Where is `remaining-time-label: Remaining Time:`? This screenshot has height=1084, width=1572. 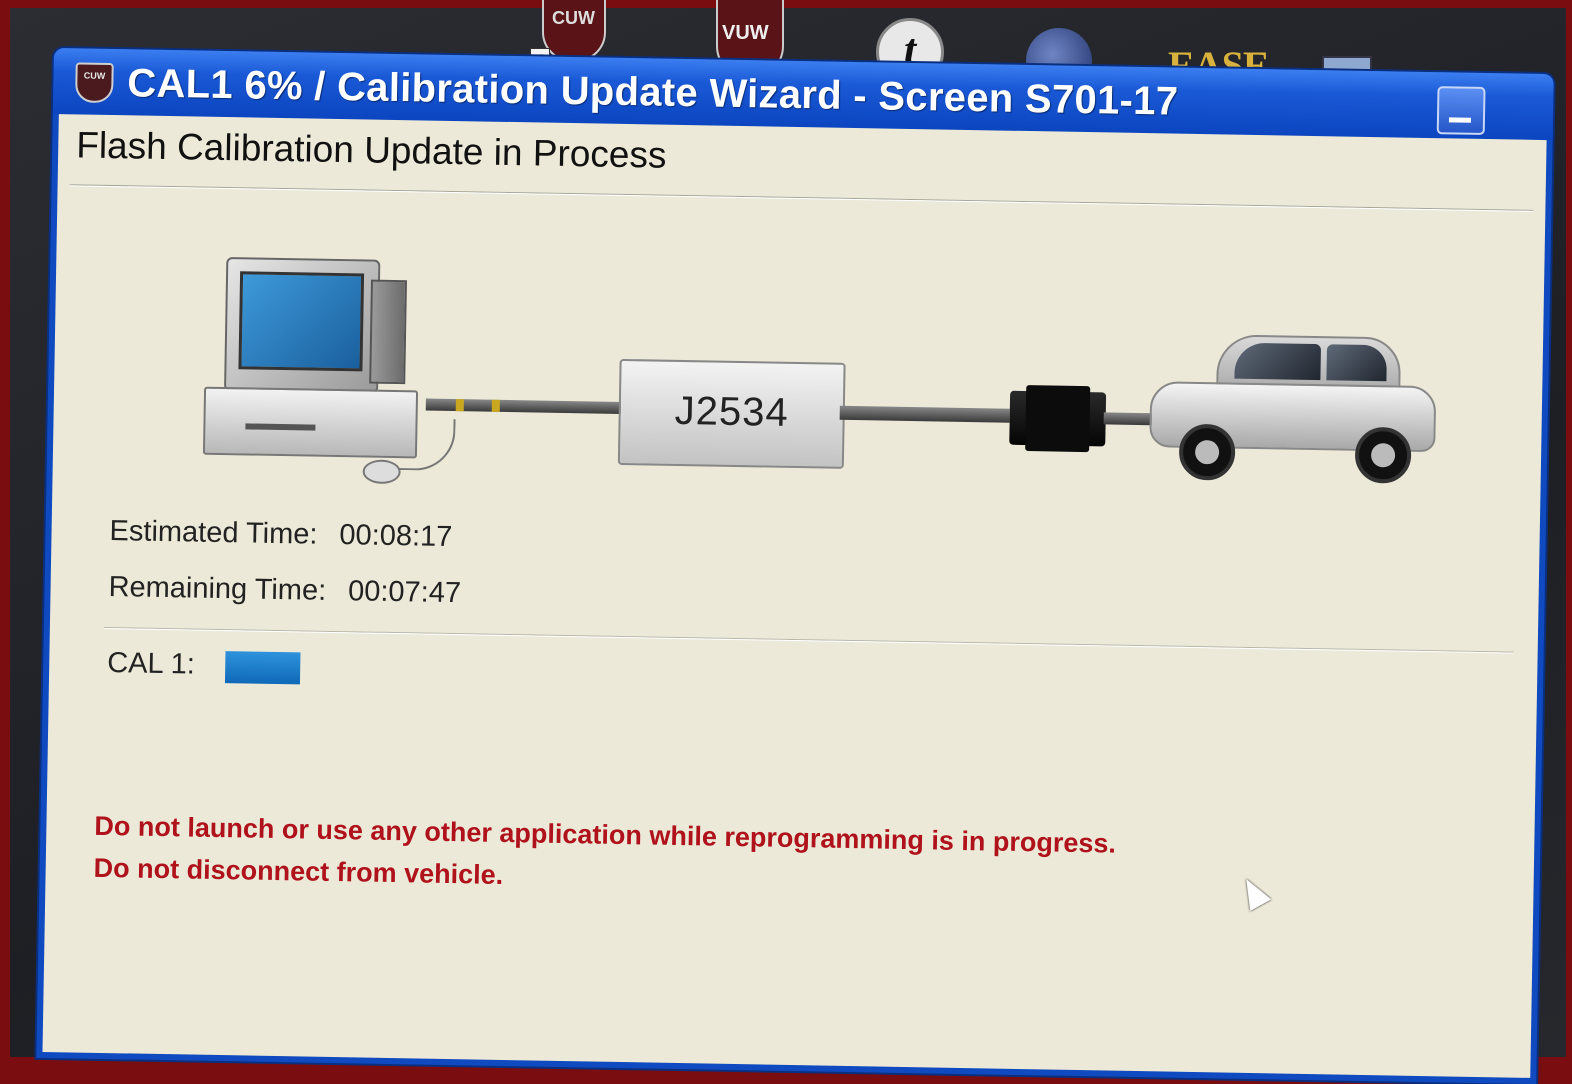
remaining-time-label: Remaining Time: is located at coordinates (217, 589).